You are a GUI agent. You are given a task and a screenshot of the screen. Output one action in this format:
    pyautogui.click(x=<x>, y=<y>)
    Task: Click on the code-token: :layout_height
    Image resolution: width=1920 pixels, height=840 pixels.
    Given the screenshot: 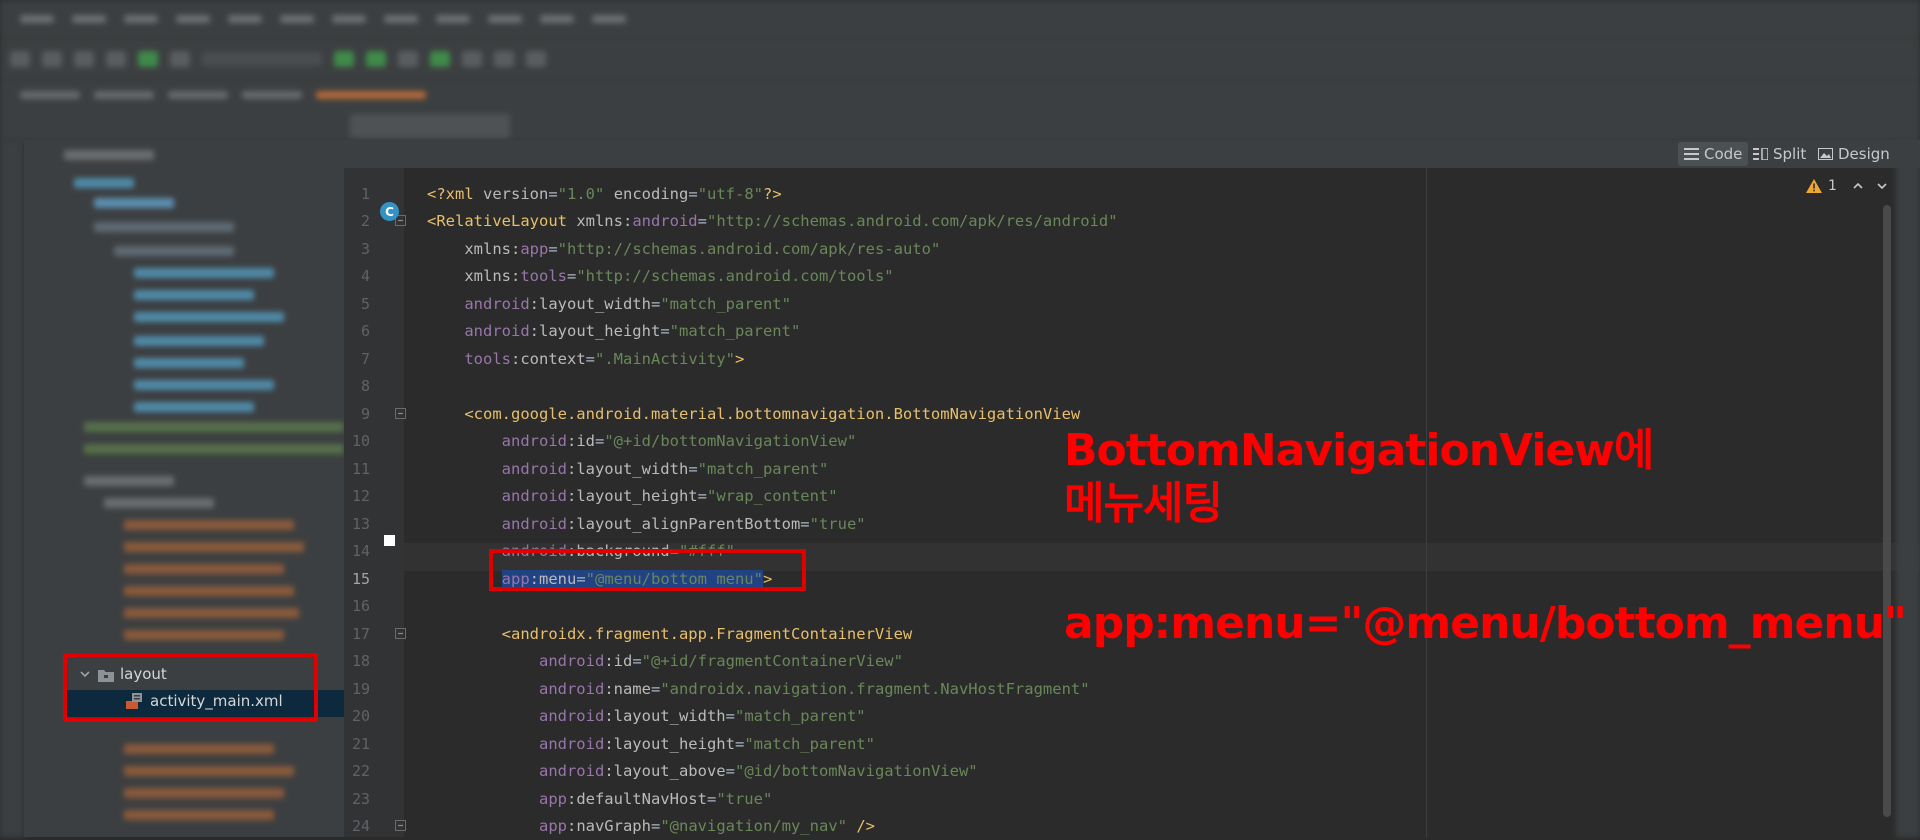 What is the action you would take?
    pyautogui.click(x=669, y=743)
    